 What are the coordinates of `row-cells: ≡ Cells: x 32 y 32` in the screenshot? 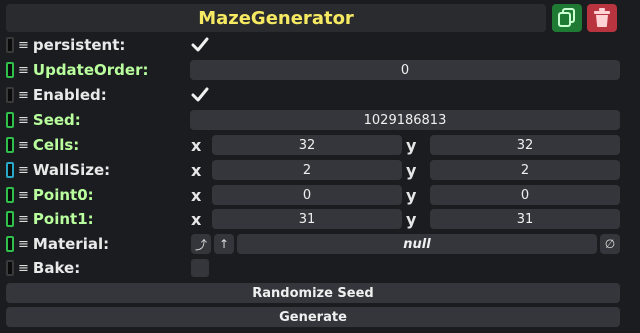 It's located at (320, 145).